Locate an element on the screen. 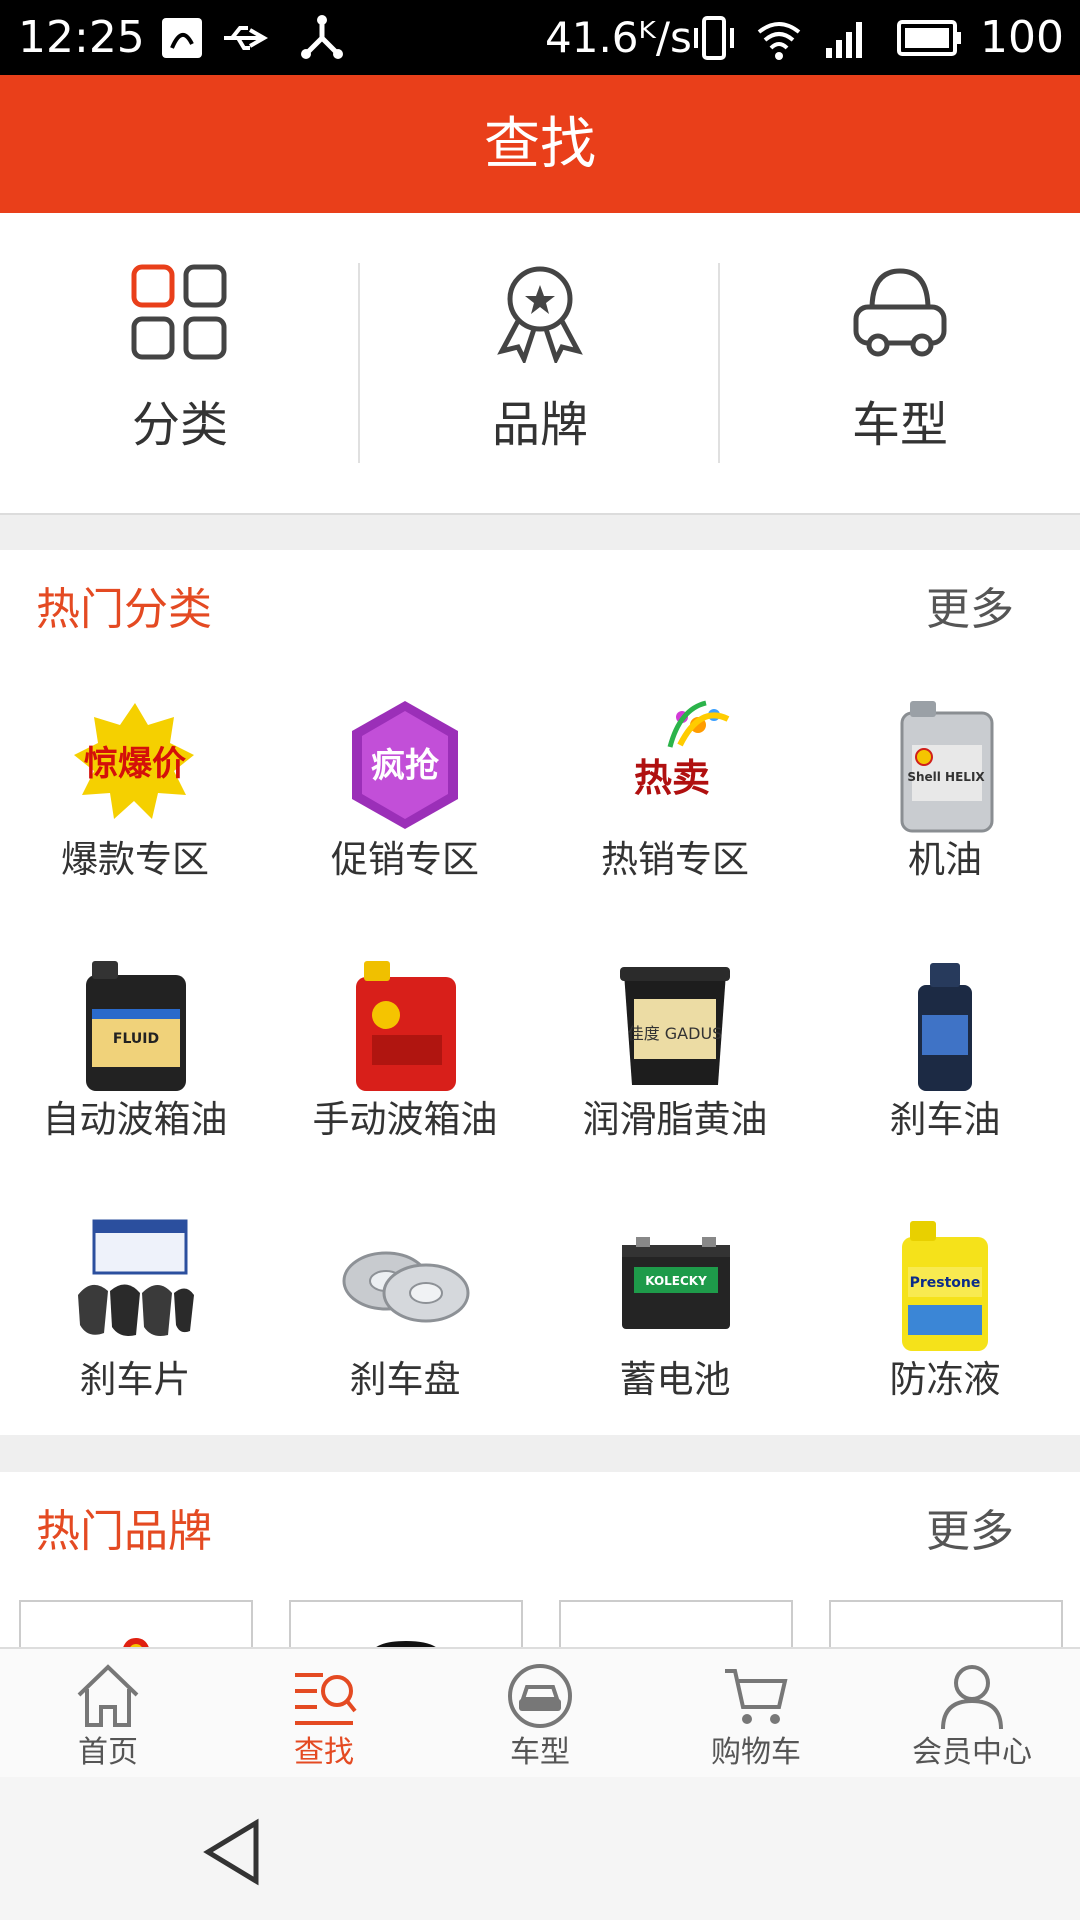 The image size is (1080, 1920). grease-bucket-image: 佳度 GADUS is located at coordinates (675, 1026).